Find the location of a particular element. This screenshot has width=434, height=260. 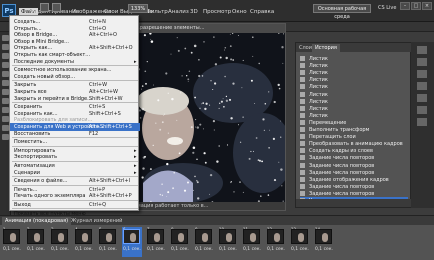

stamp-tool-icon is located at coordinates (5, 101).